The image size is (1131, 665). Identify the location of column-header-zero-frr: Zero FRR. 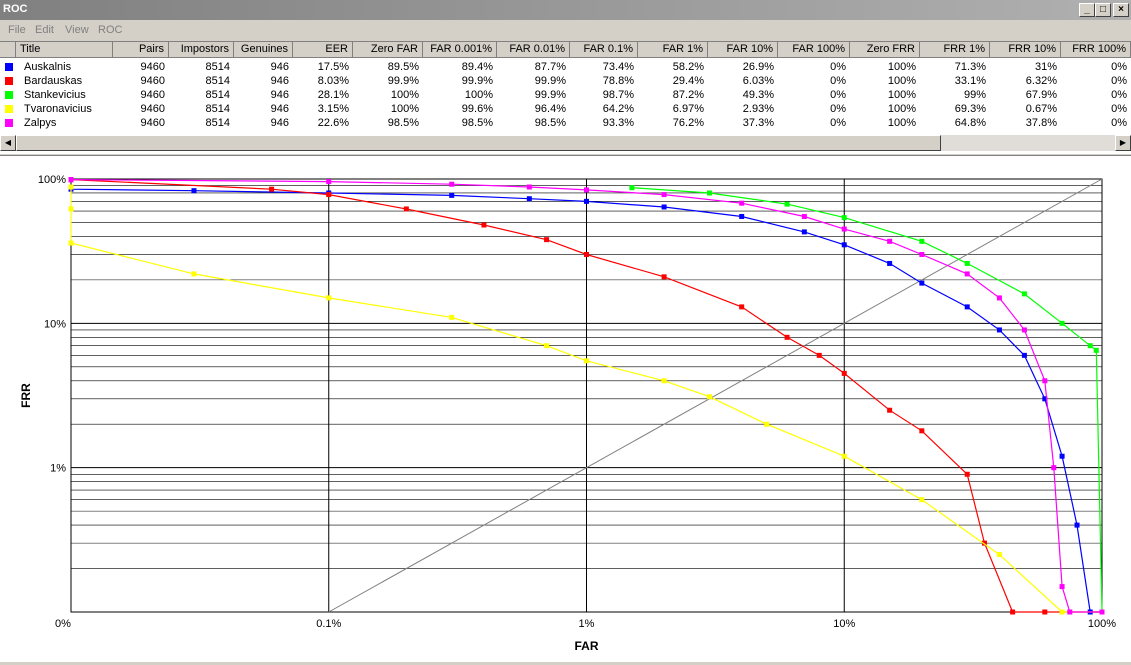
(885, 50).